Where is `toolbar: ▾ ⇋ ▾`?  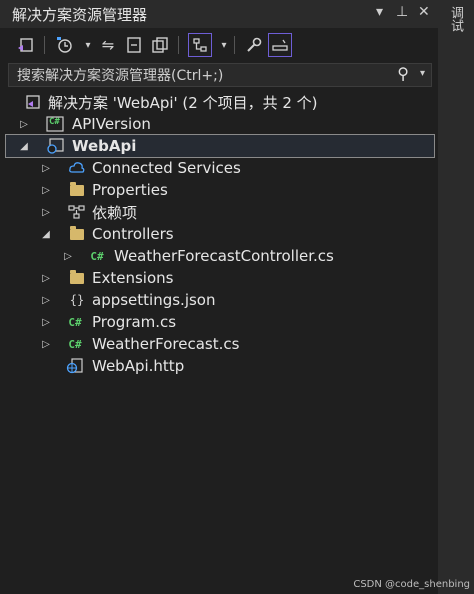
toolbar: ▾ ⇋ ▾ is located at coordinates (219, 45).